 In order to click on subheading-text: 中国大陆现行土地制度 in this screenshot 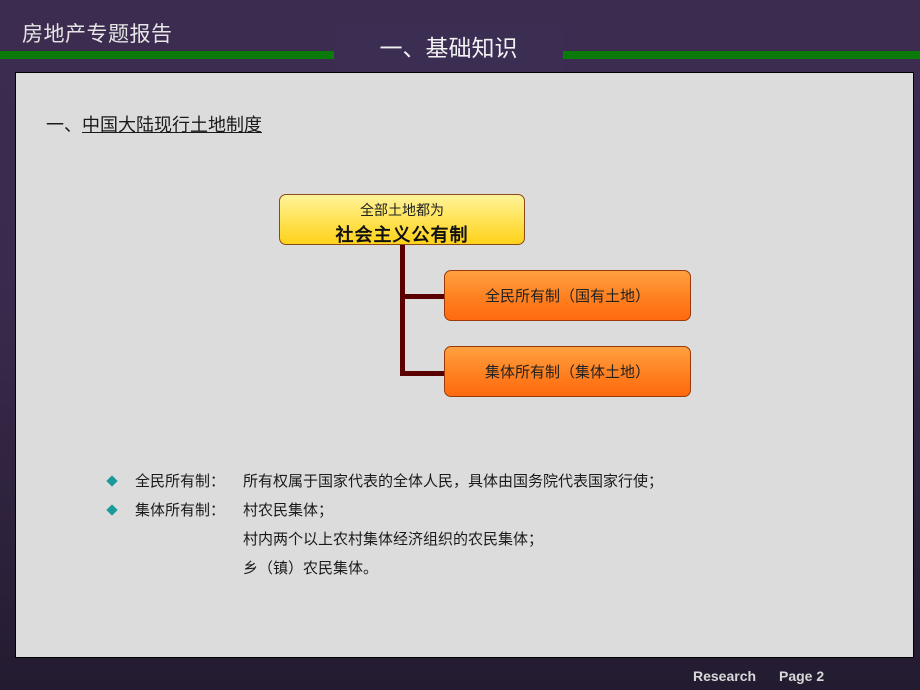, I will do `click(172, 125)`.